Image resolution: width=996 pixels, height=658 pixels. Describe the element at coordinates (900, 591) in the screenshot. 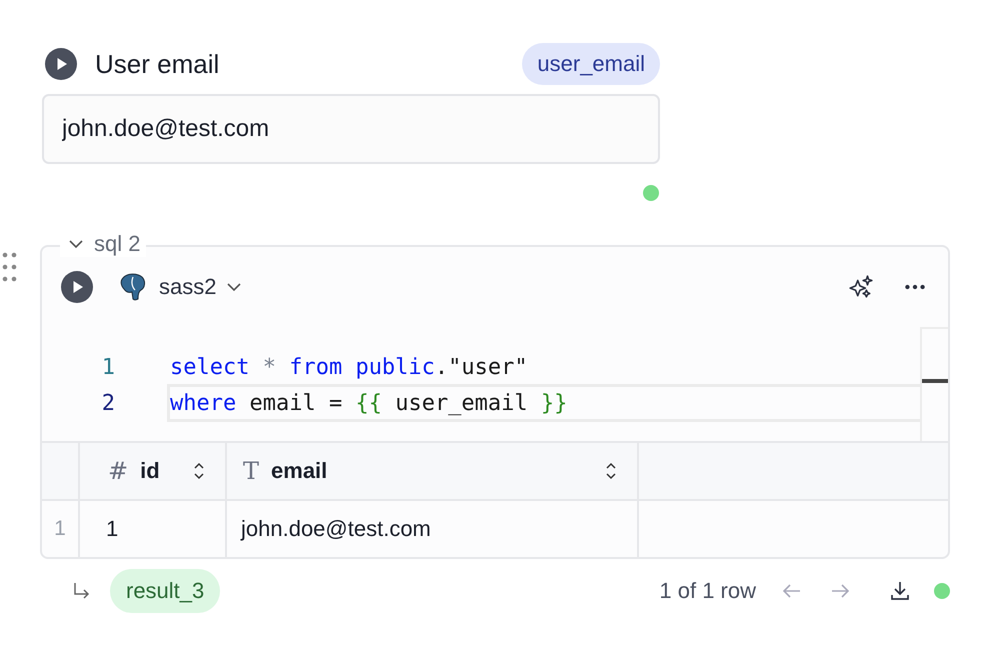

I see `download-icon` at that location.